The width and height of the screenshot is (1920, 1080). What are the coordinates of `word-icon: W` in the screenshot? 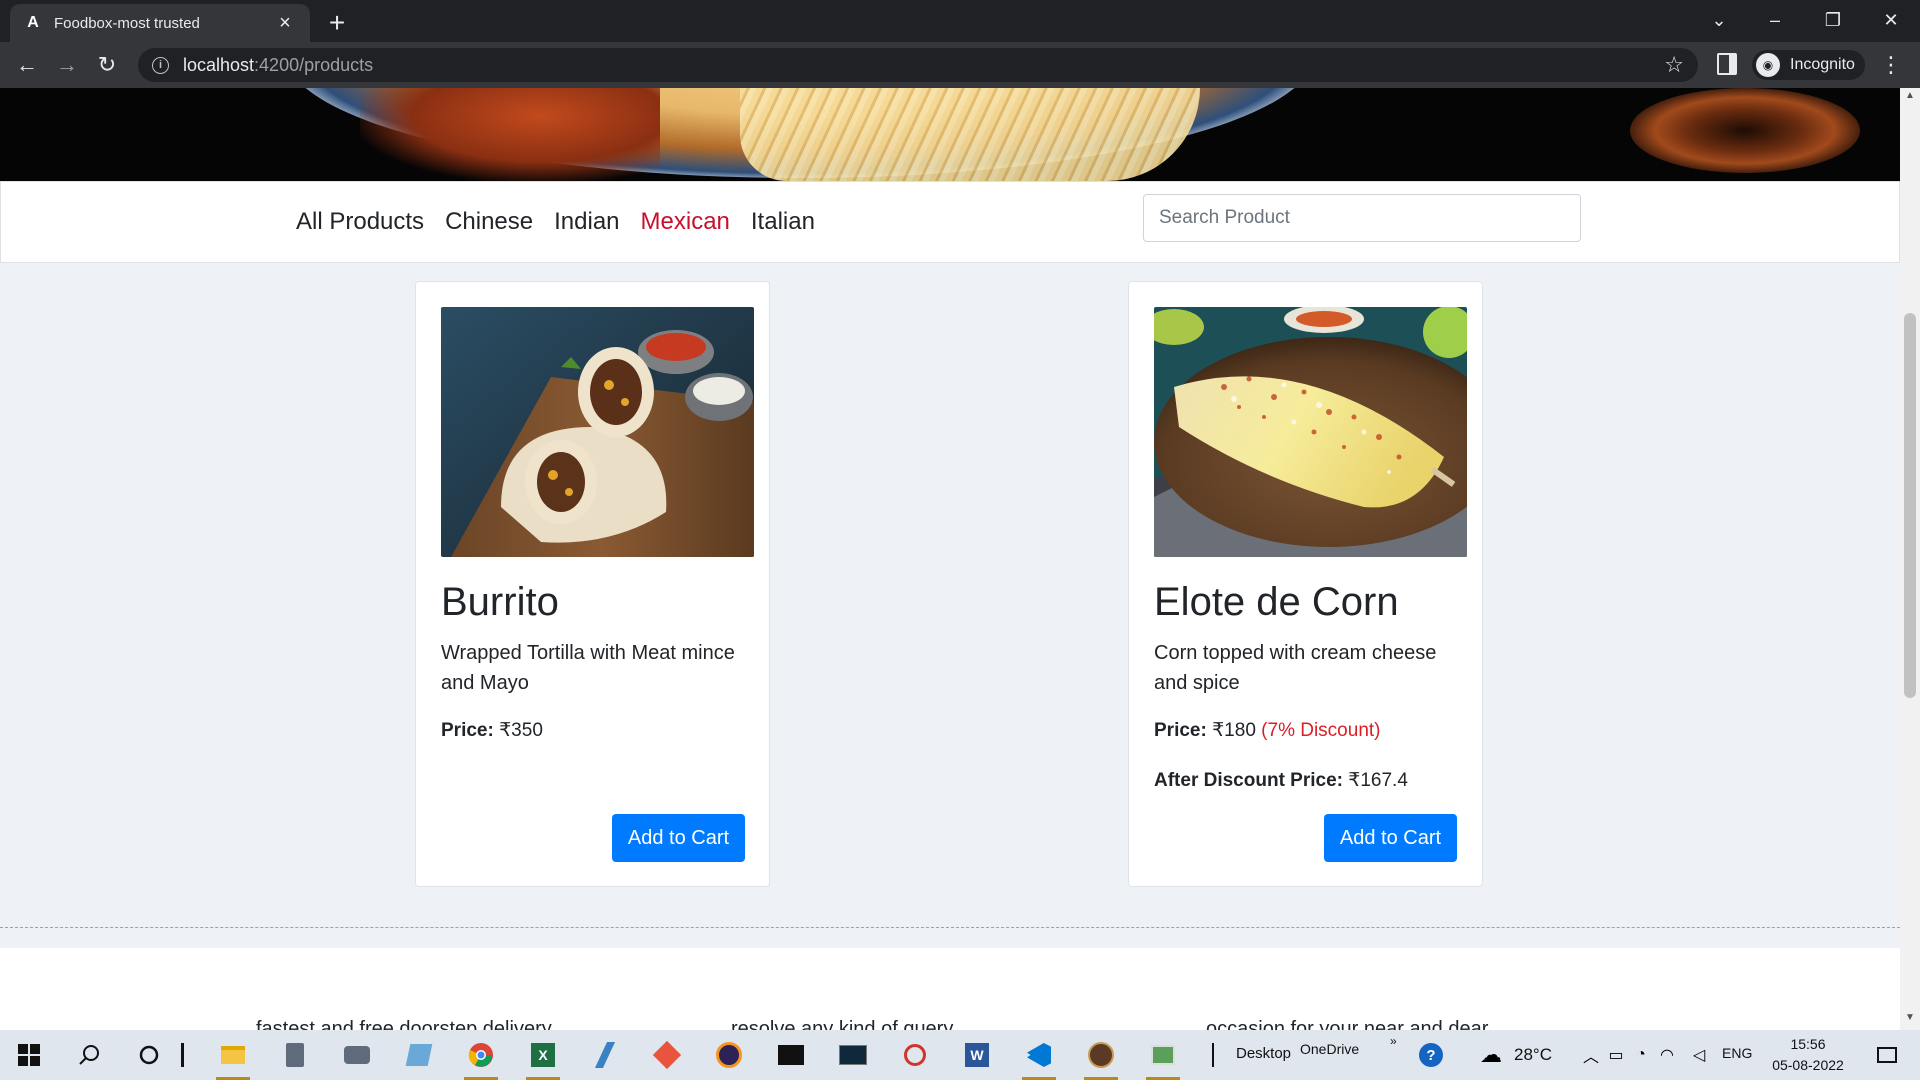 It's located at (977, 1055).